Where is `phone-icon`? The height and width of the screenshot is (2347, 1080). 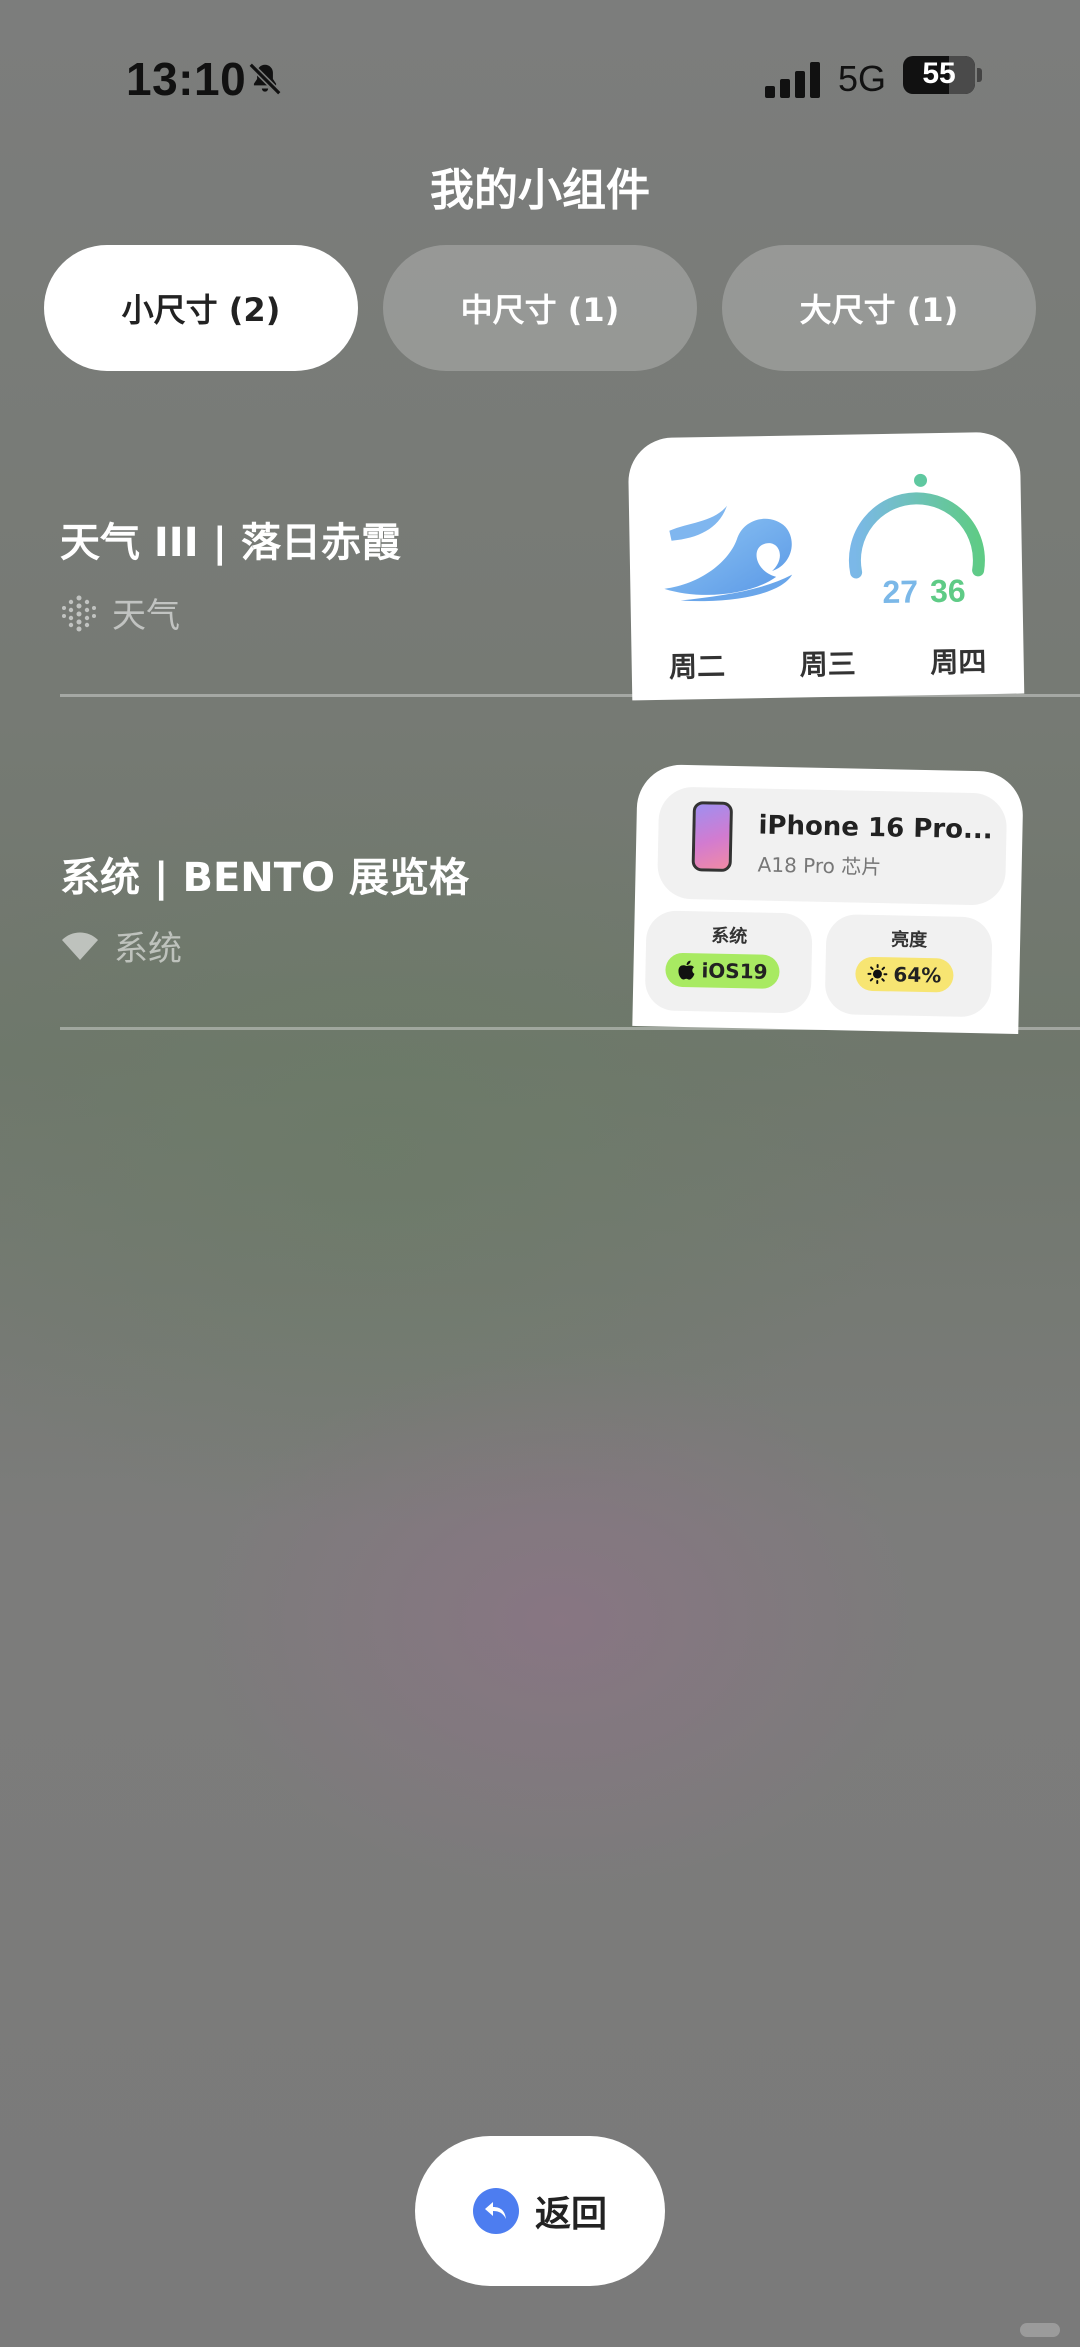
phone-icon is located at coordinates (712, 836).